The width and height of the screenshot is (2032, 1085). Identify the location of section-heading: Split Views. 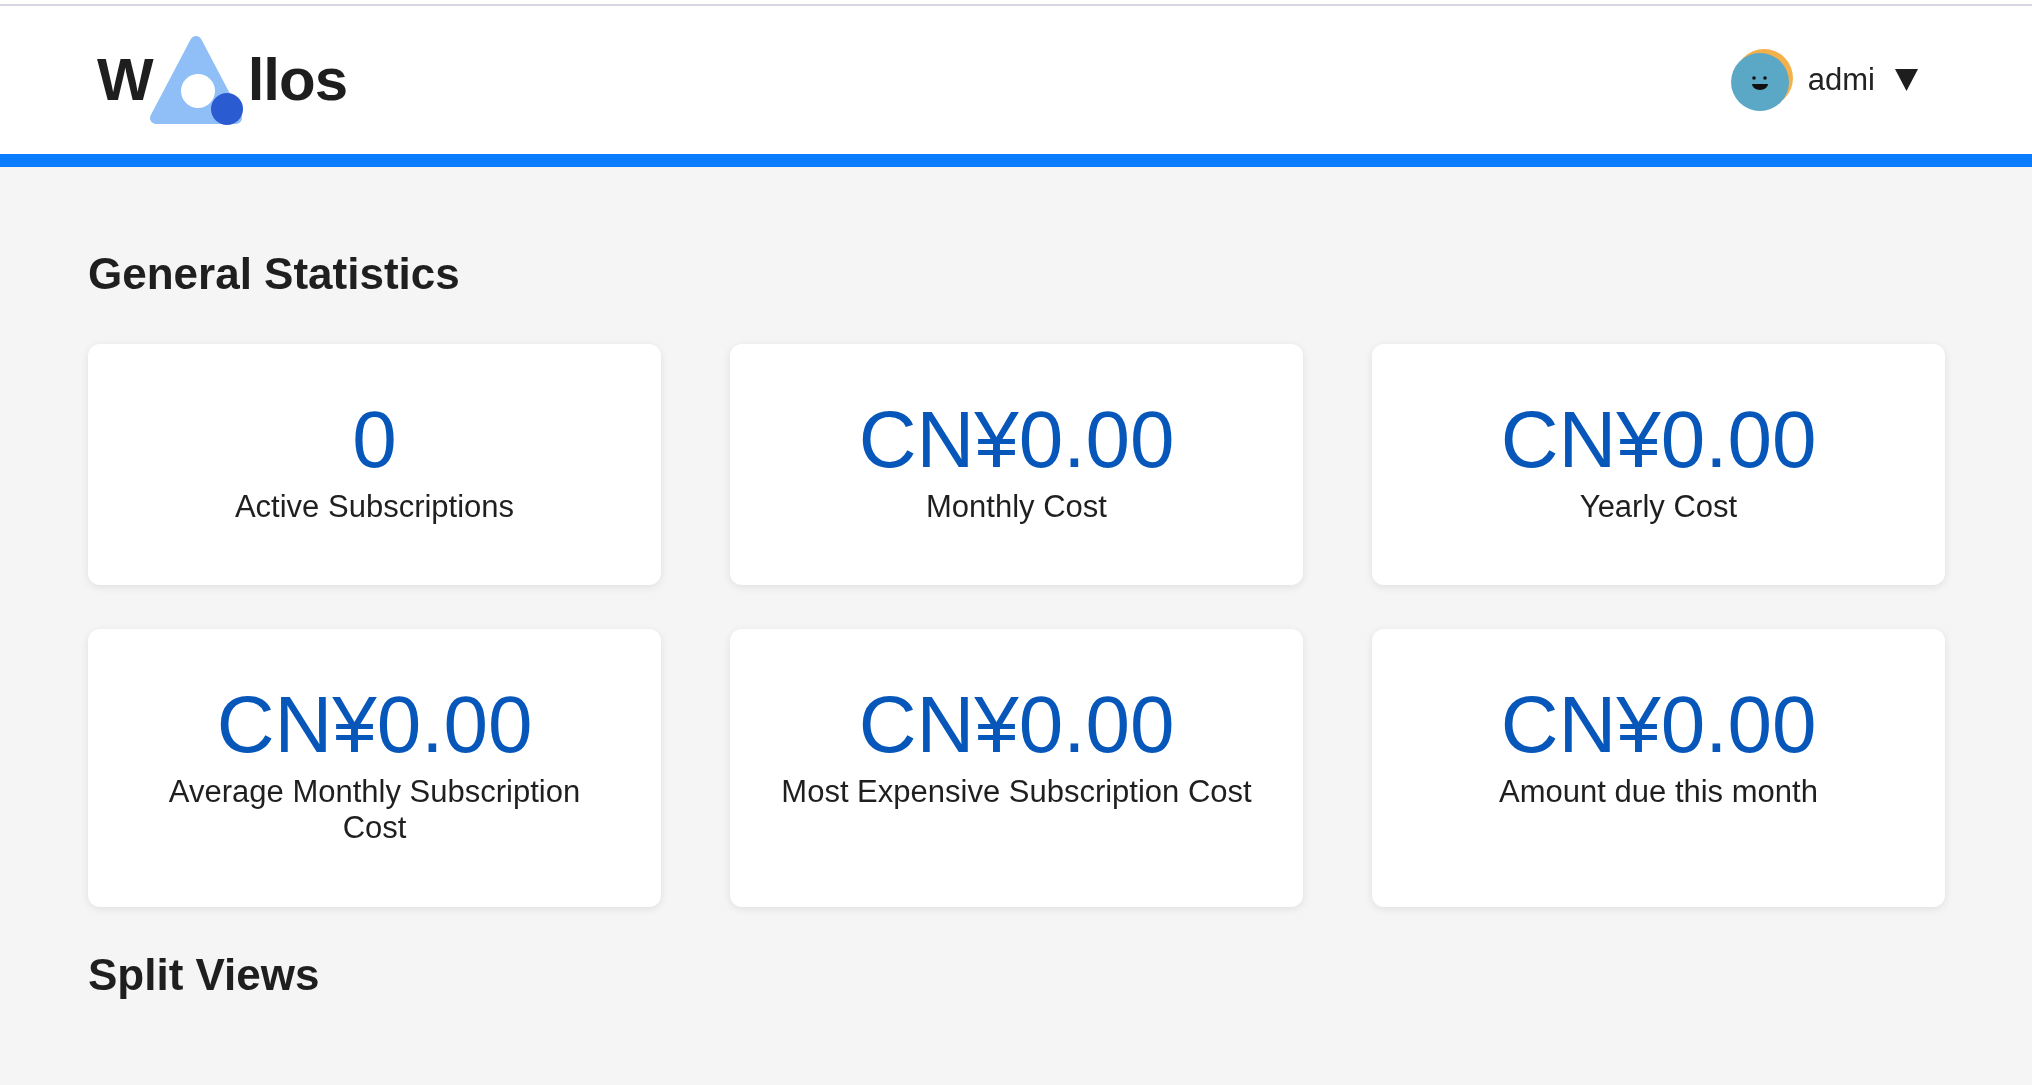
(204, 974).